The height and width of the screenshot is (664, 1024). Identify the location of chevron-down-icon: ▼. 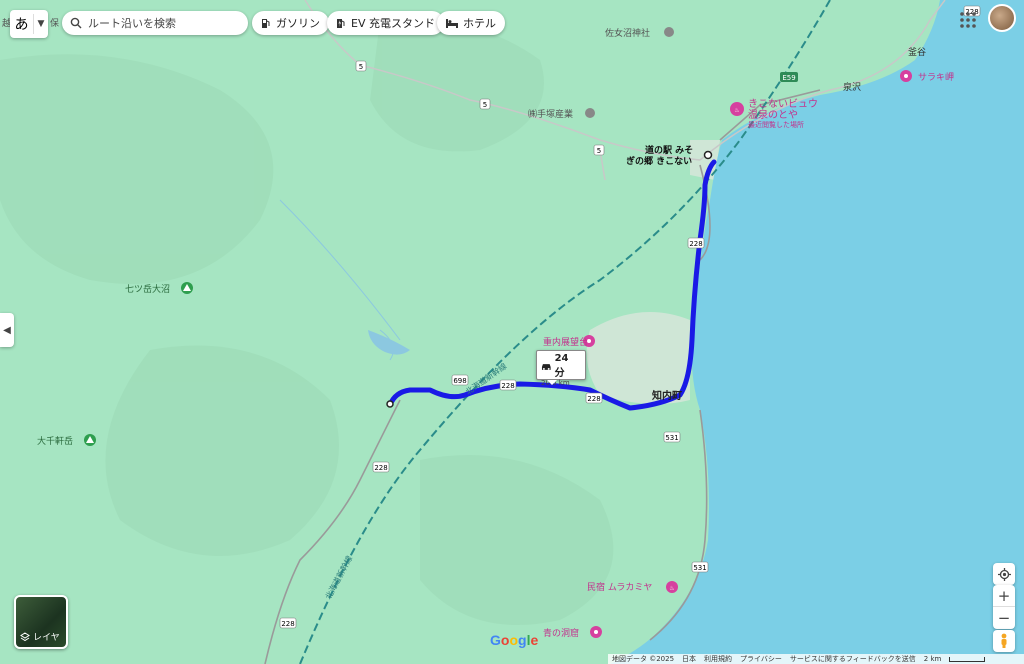
(41, 24).